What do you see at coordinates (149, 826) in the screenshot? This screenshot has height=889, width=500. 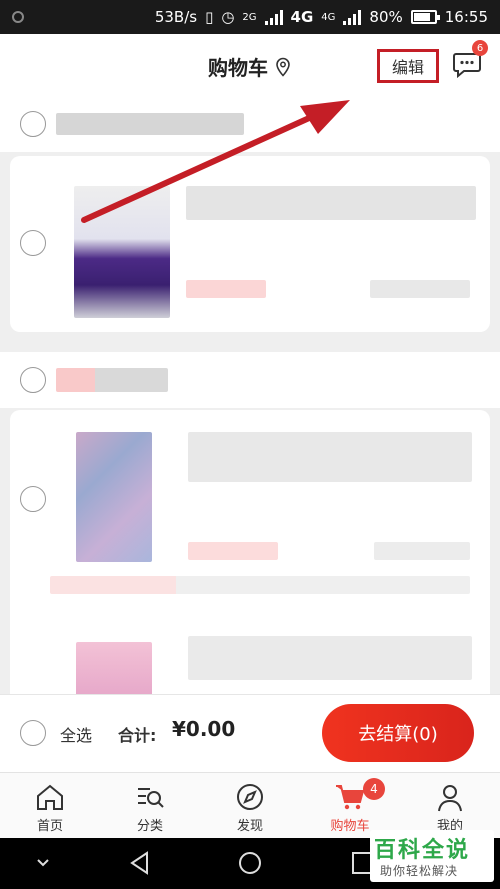 I see `tab-label: 分类` at bounding box center [149, 826].